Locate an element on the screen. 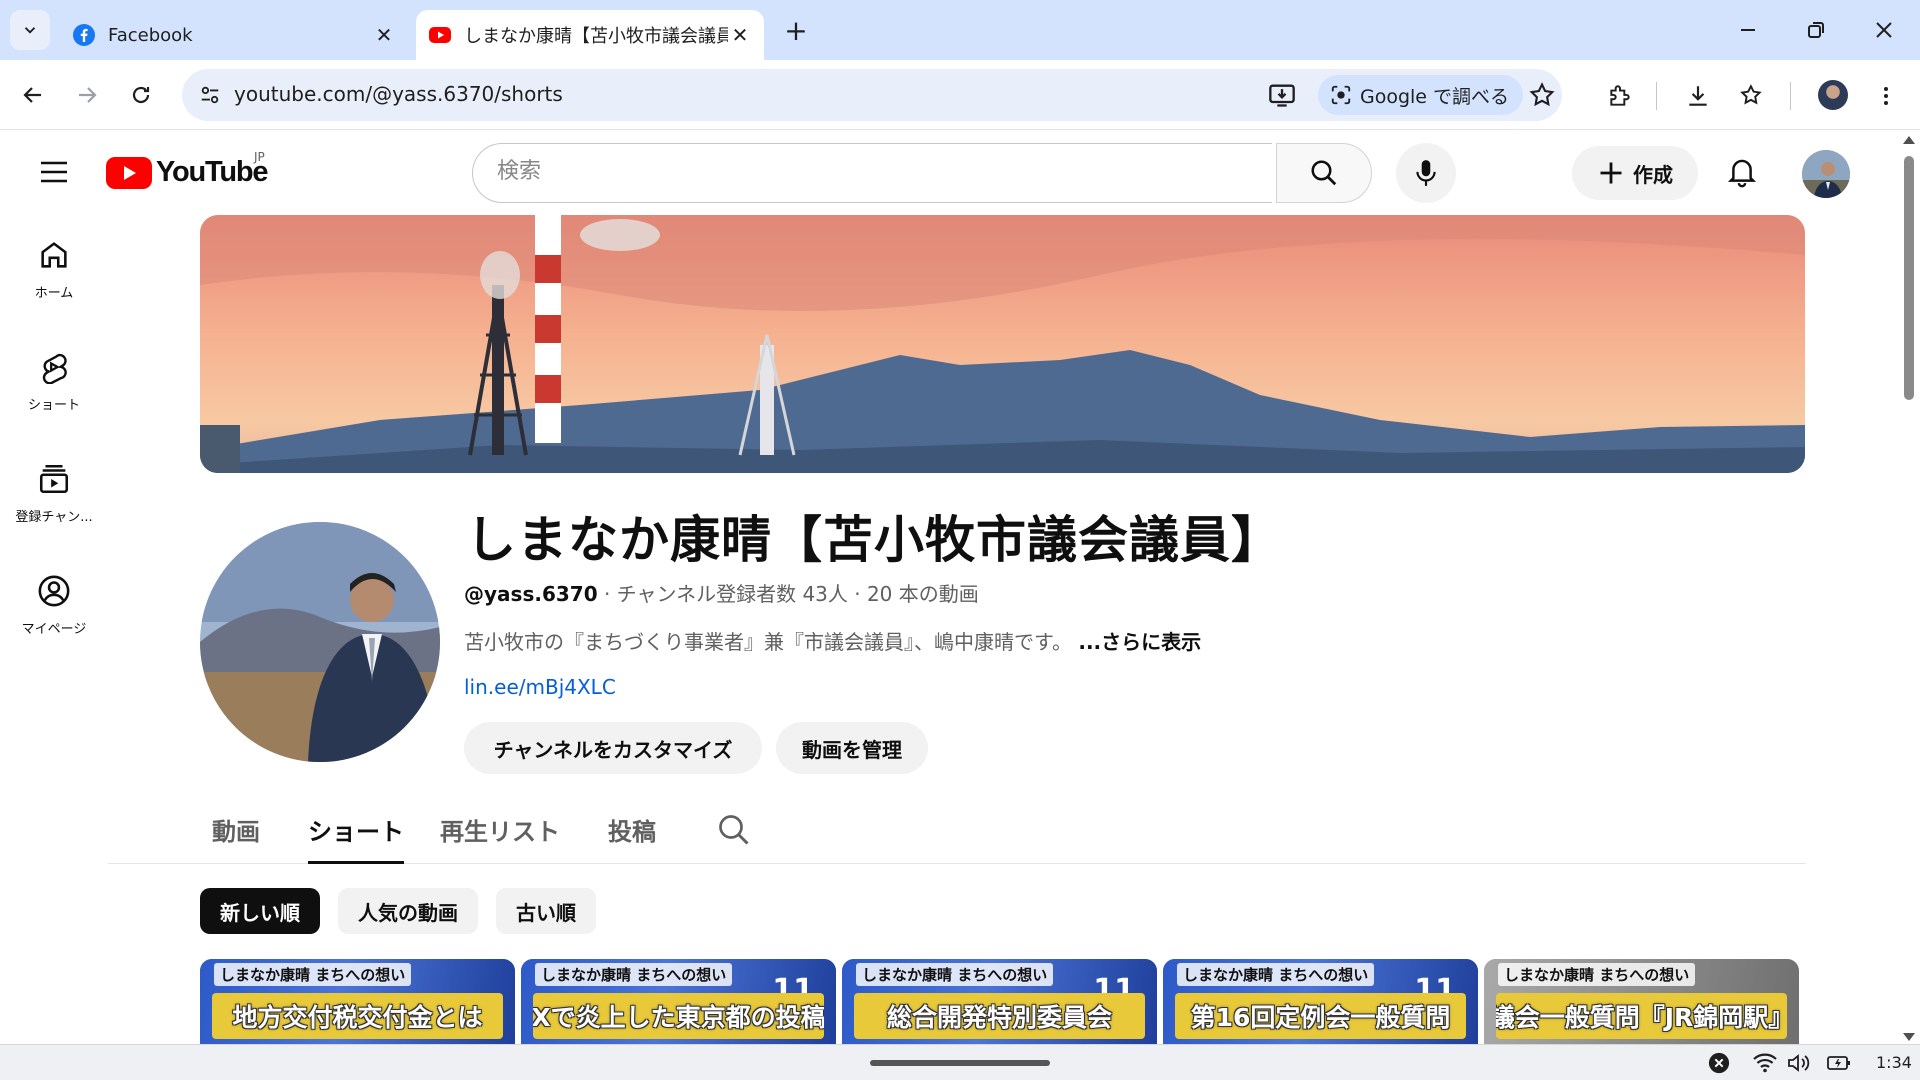  wifi-status is located at coordinates (1765, 1063).